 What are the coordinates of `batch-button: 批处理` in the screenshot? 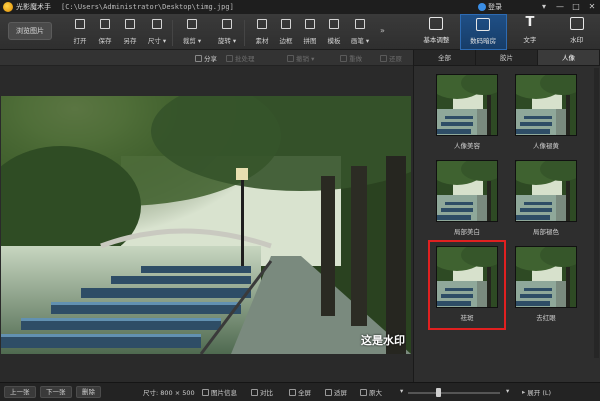 It's located at (240, 58).